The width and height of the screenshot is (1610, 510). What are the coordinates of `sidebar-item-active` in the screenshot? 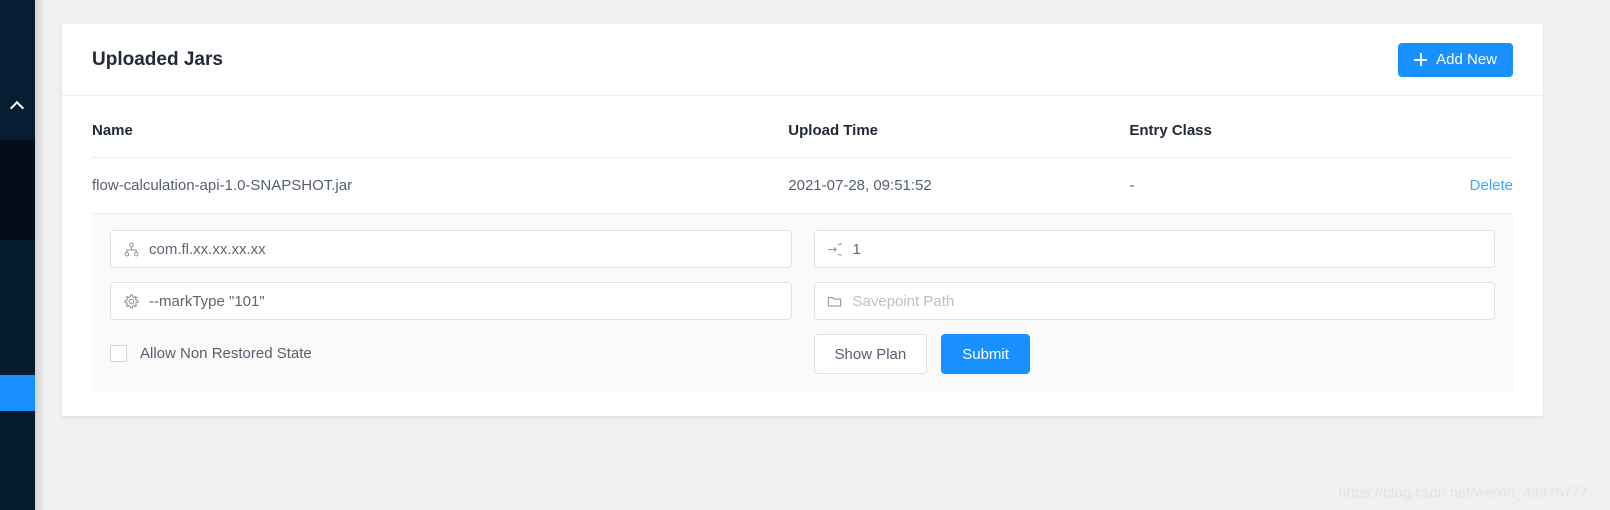 It's located at (17, 393).